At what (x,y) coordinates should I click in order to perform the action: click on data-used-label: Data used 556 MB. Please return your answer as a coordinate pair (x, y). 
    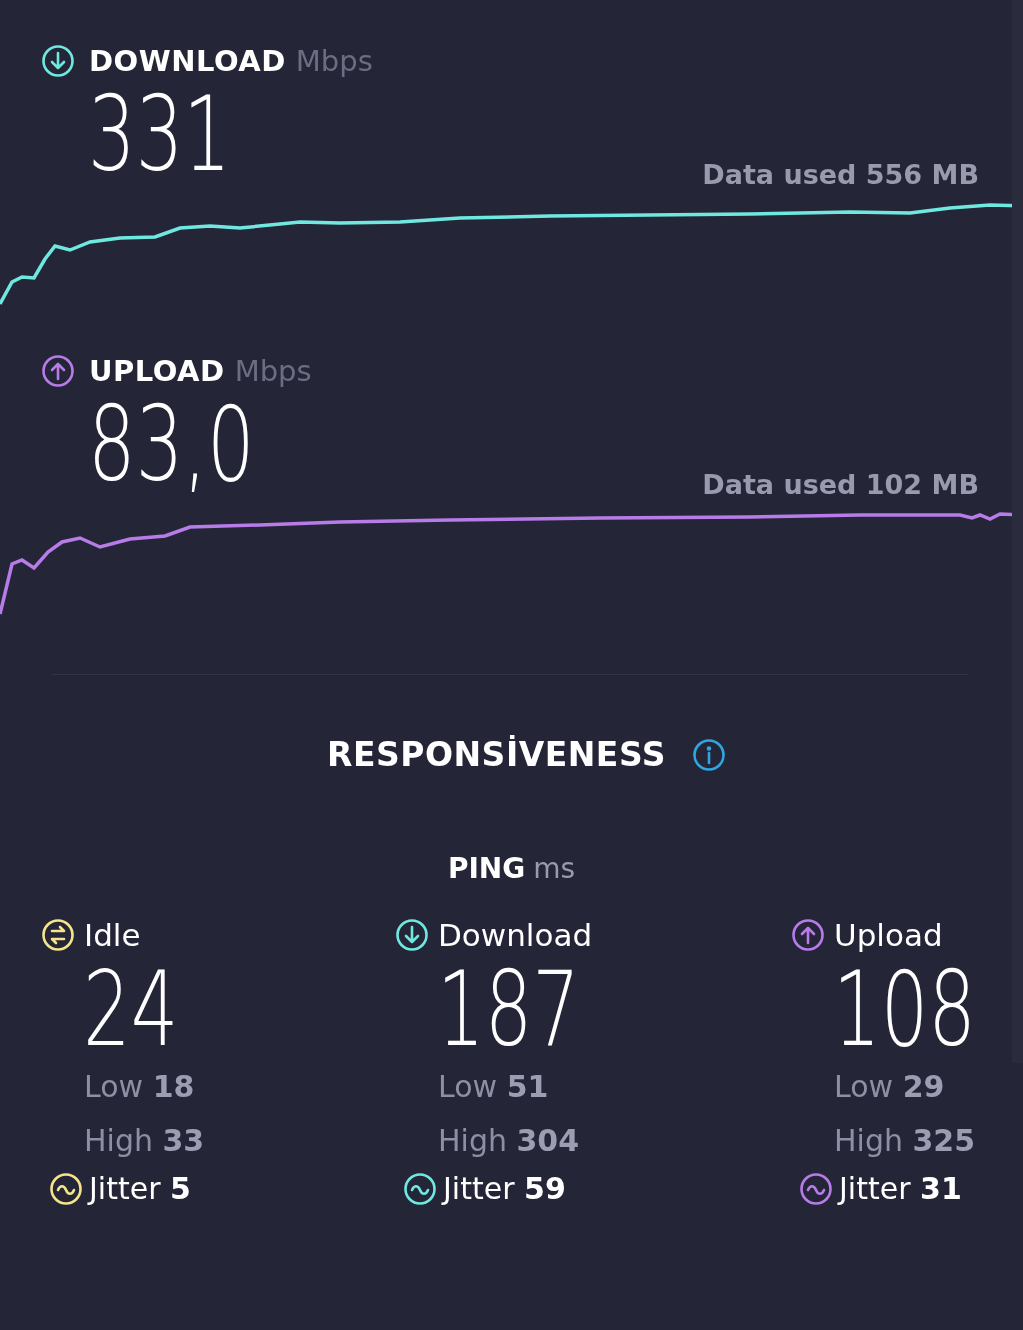
    Looking at the image, I should click on (840, 174).